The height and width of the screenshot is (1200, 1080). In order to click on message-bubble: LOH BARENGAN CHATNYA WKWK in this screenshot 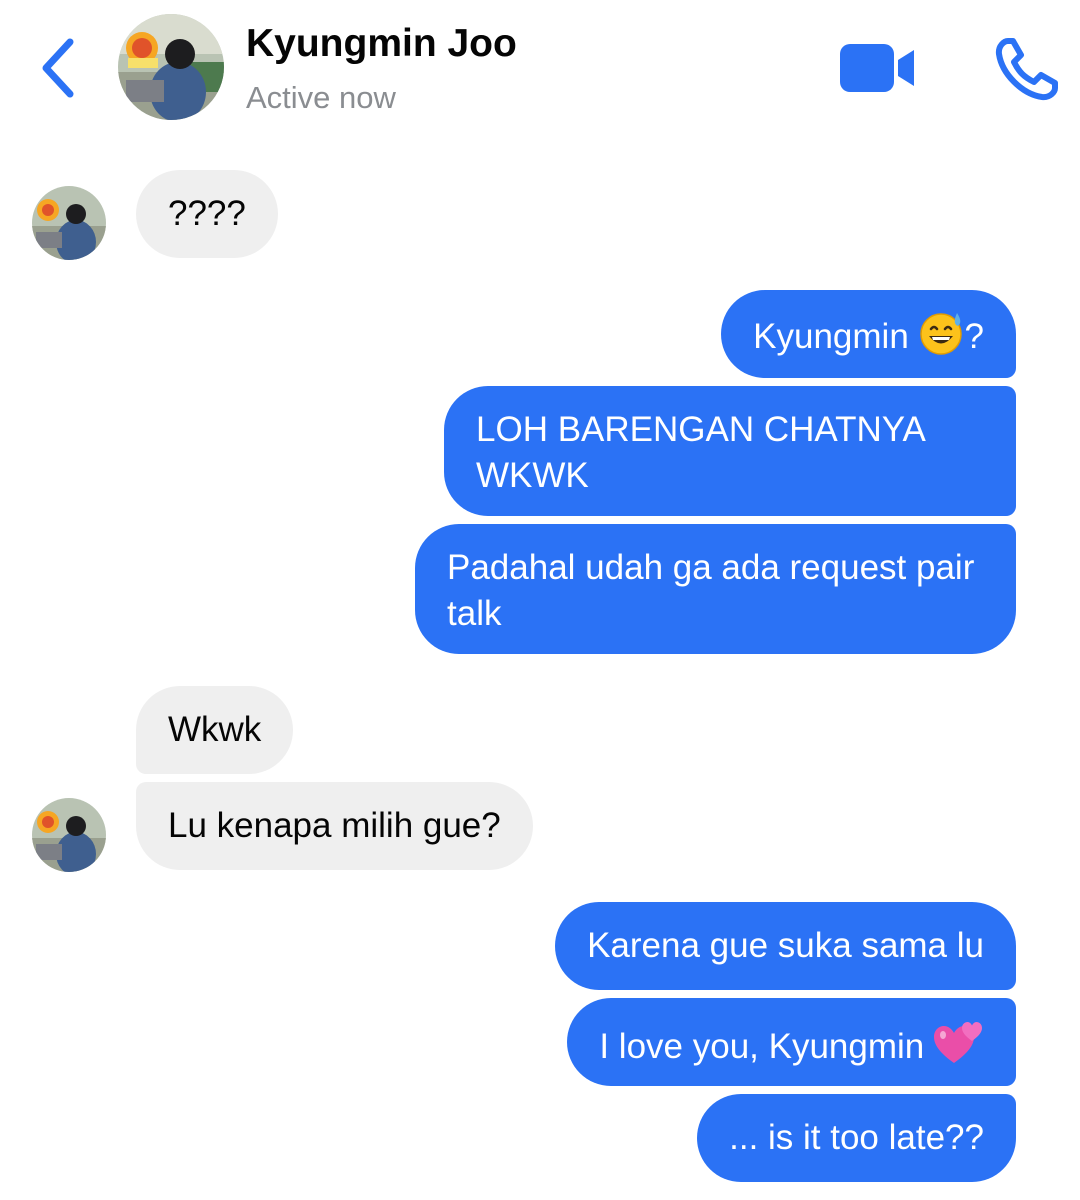, I will do `click(730, 451)`.